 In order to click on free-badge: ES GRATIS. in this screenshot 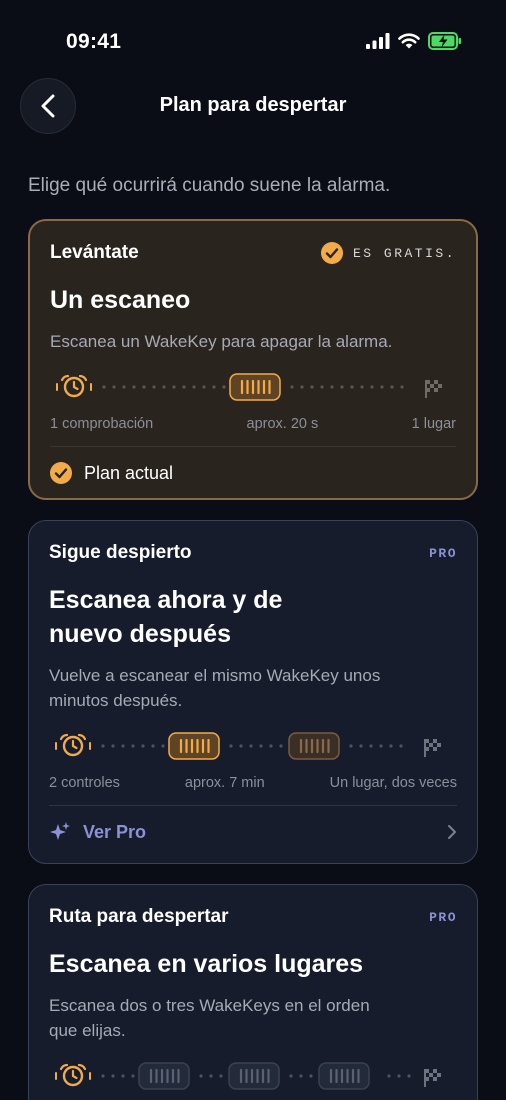, I will do `click(388, 253)`.